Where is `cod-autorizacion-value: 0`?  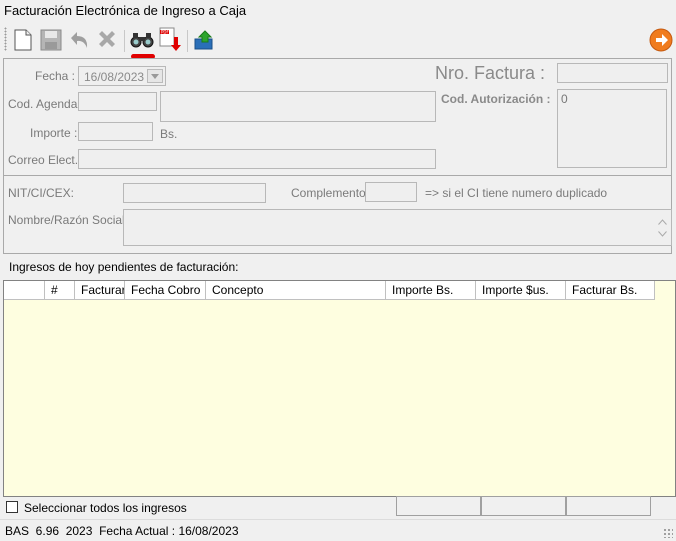 cod-autorizacion-value: 0 is located at coordinates (564, 99).